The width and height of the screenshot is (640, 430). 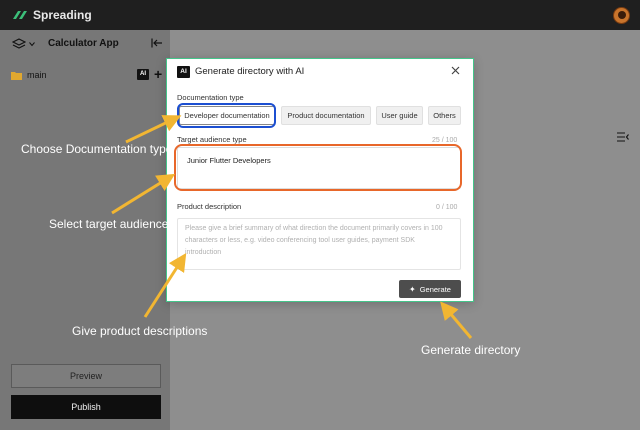 I want to click on ai-icon: AI, so click(x=183, y=72).